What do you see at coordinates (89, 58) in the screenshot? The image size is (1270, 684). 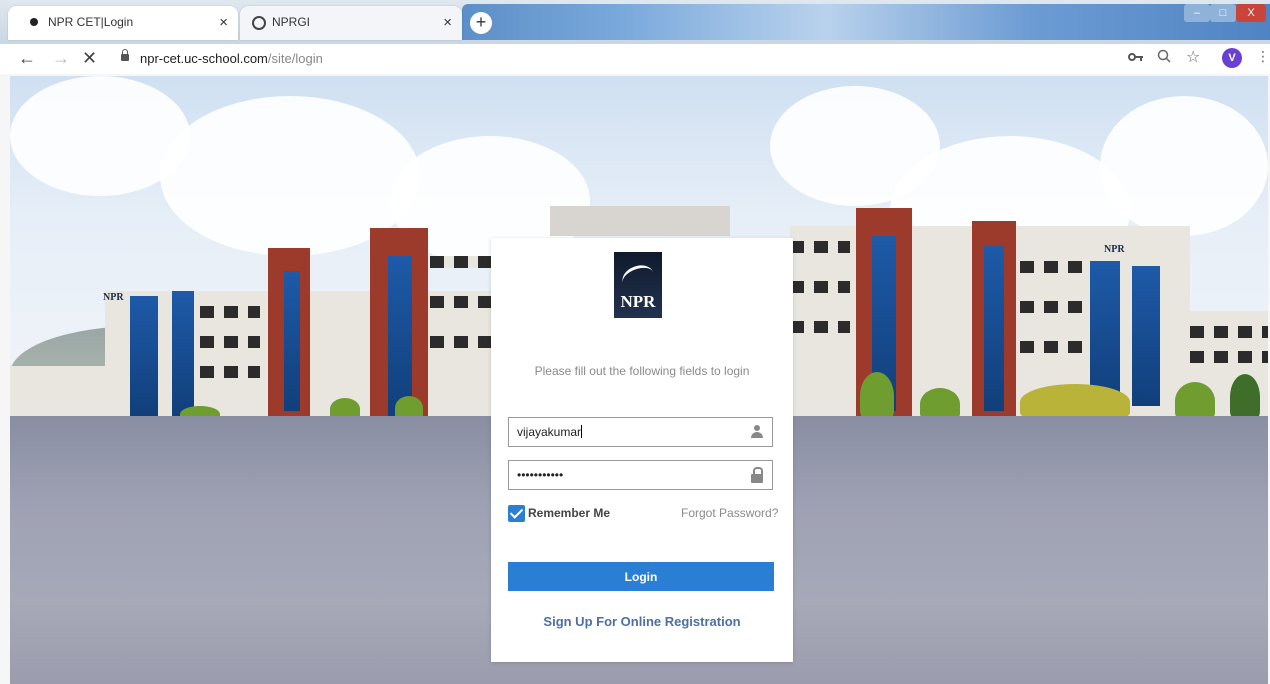 I see `stop-loading-button: ✕` at bounding box center [89, 58].